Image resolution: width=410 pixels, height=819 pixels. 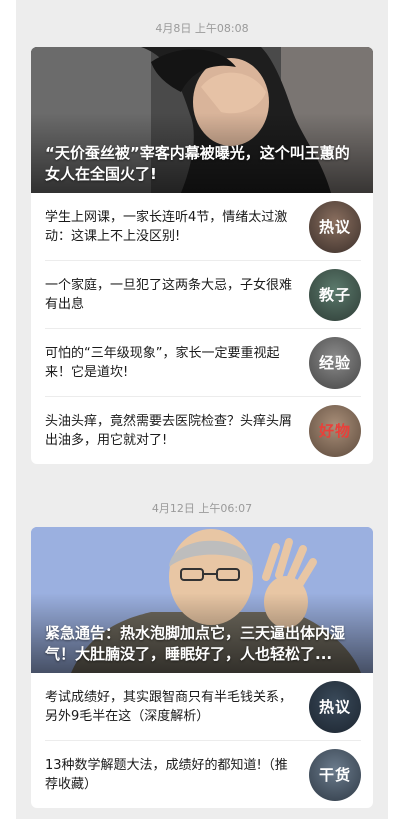 What do you see at coordinates (166, 226) in the screenshot?
I see `item-title: 学生上网课，一家长连听4节，情绪太过激动：这课上不上没区别!` at bounding box center [166, 226].